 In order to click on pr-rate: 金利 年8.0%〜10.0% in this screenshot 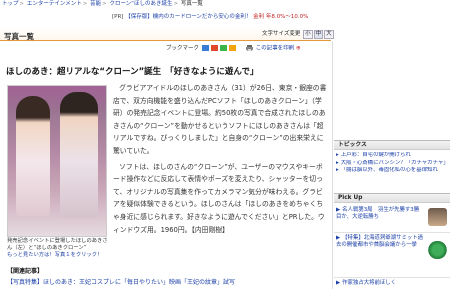, I will do `click(281, 17)`.